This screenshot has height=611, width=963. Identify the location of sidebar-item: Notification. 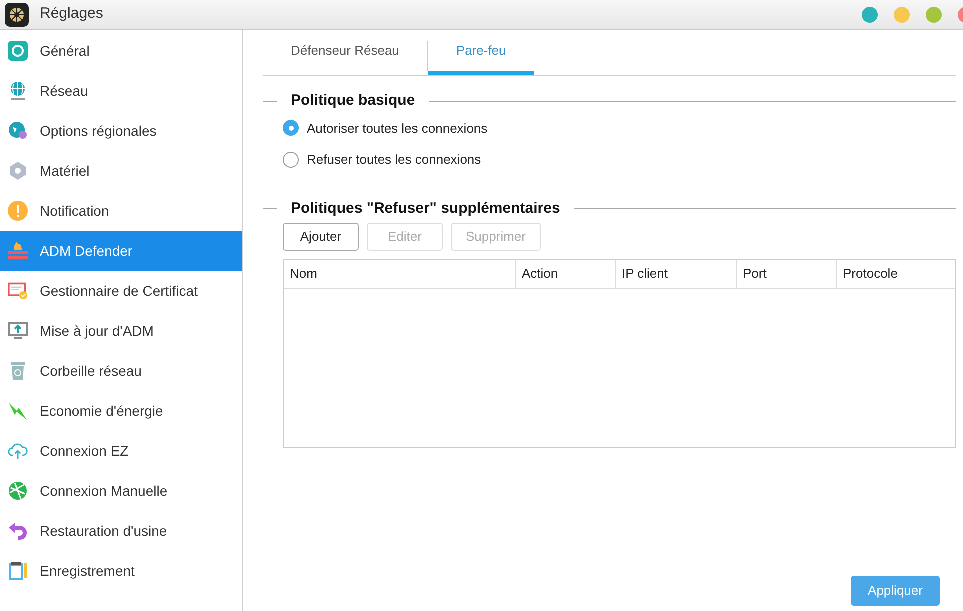
(121, 211).